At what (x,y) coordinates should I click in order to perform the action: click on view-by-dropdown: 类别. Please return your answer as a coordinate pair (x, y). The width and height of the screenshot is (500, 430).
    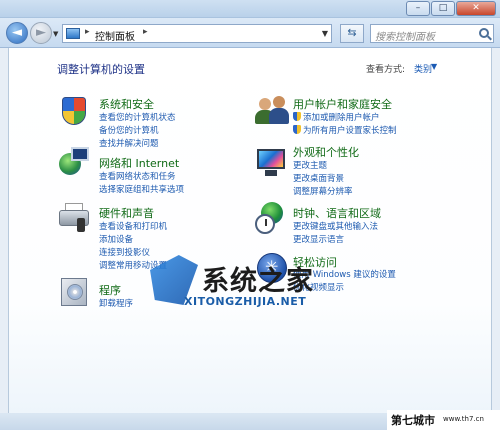
    Looking at the image, I should click on (423, 68).